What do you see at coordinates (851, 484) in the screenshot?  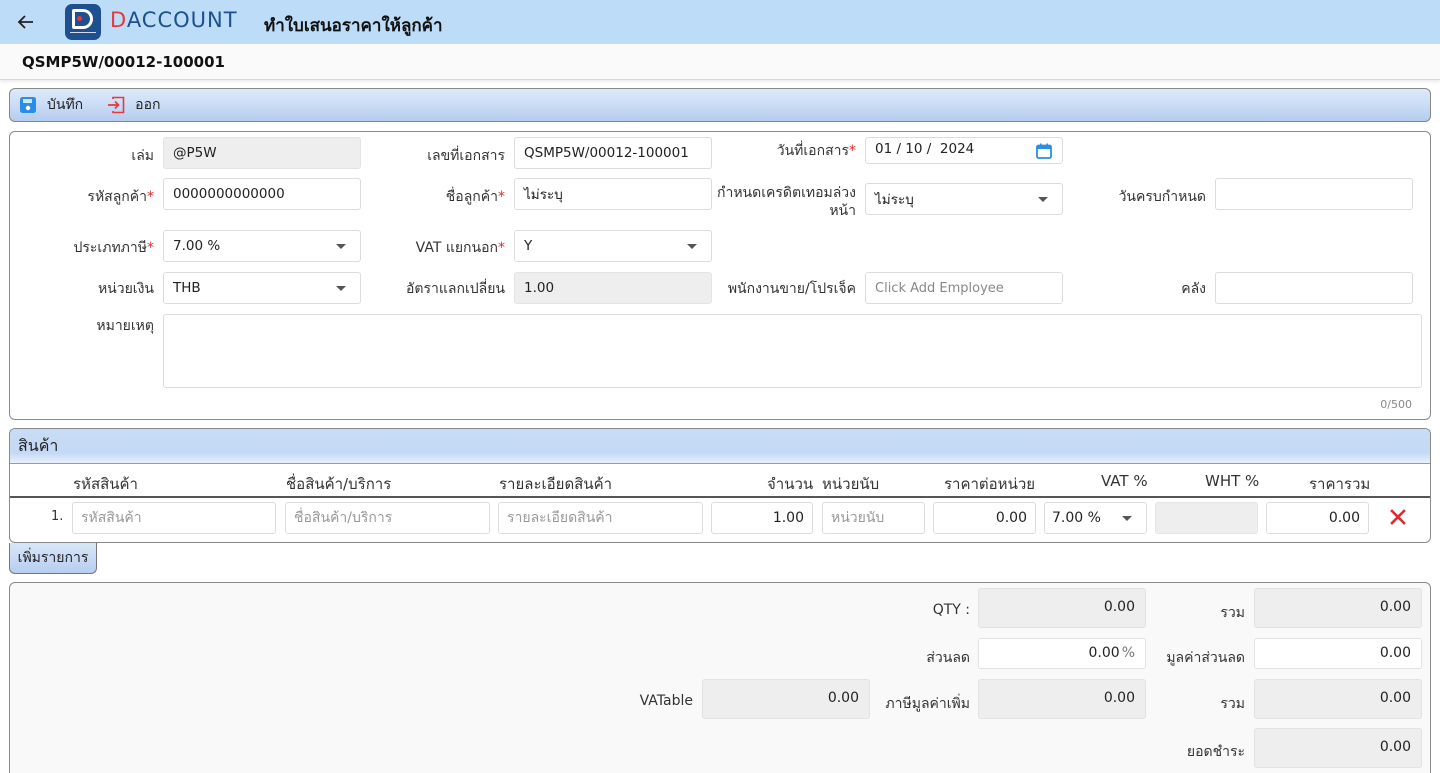 I see `col-unit: หน่วยนับ` at bounding box center [851, 484].